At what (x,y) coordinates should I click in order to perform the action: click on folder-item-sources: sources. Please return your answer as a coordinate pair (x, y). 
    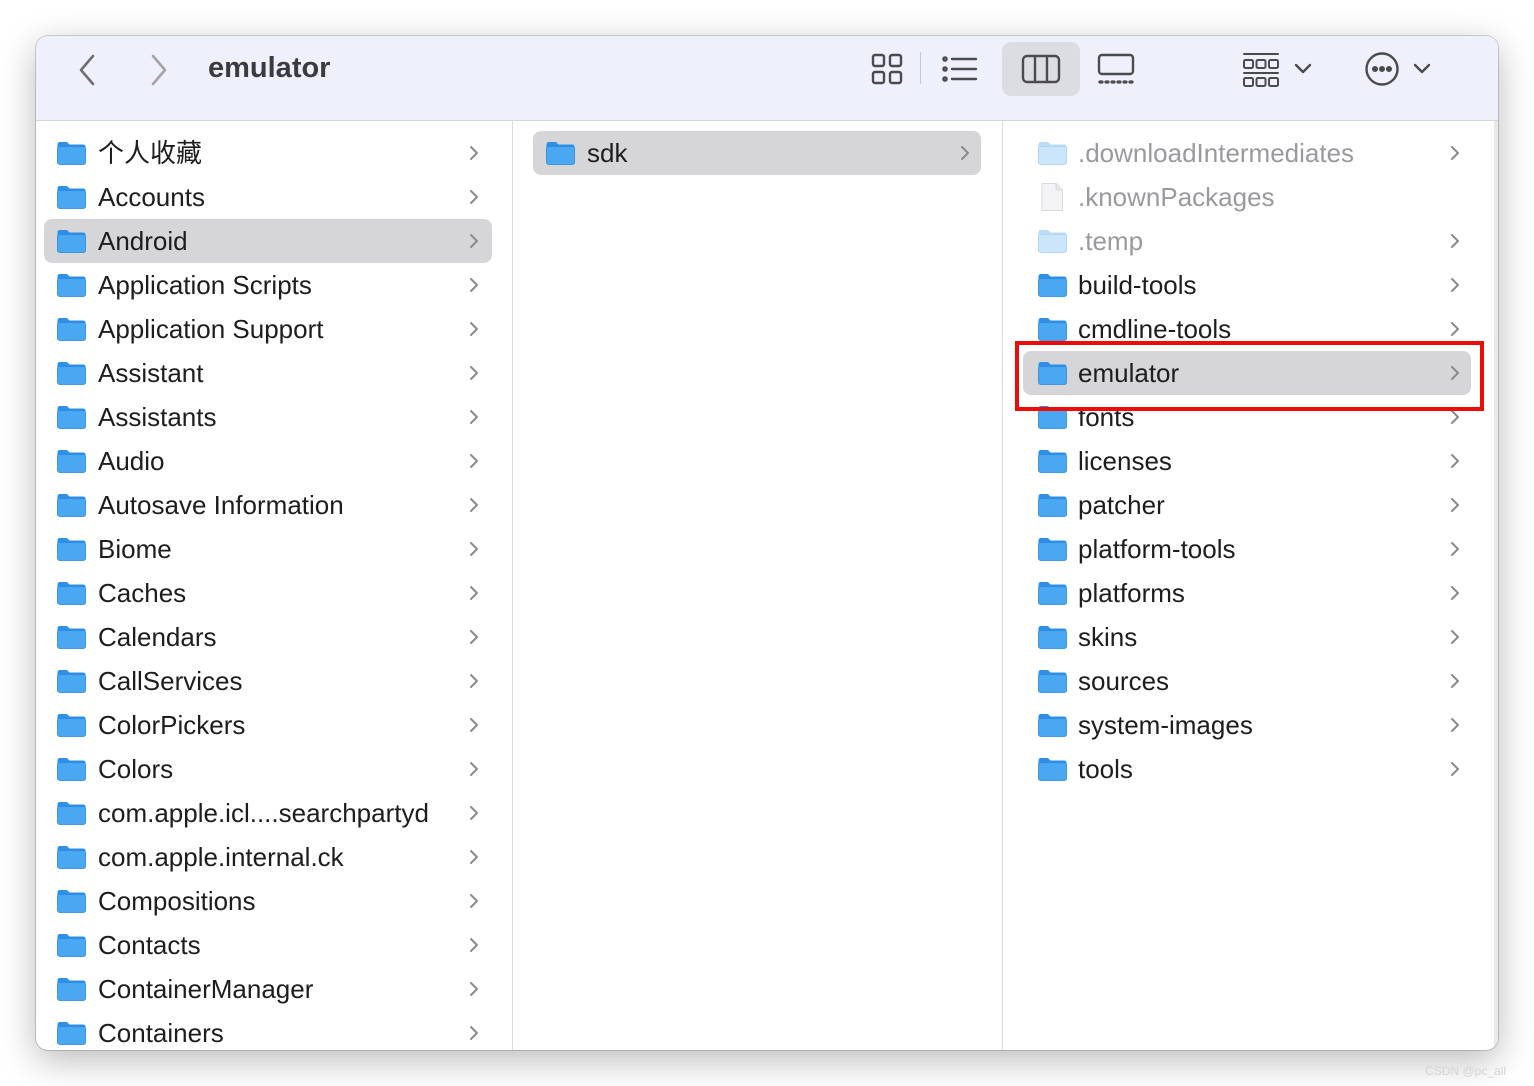
    Looking at the image, I should click on (1247, 681).